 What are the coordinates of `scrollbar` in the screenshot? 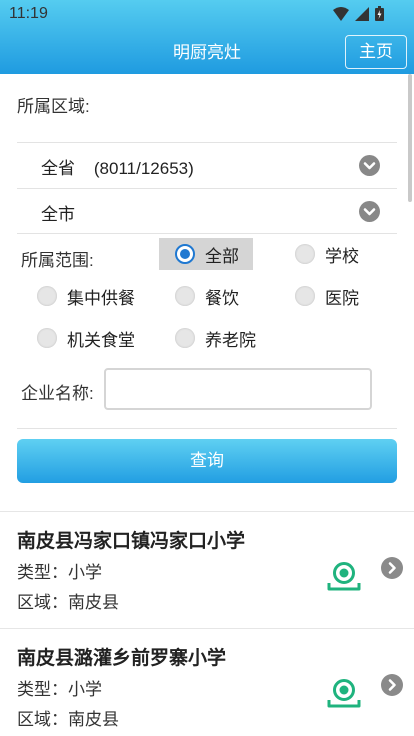 It's located at (410, 138).